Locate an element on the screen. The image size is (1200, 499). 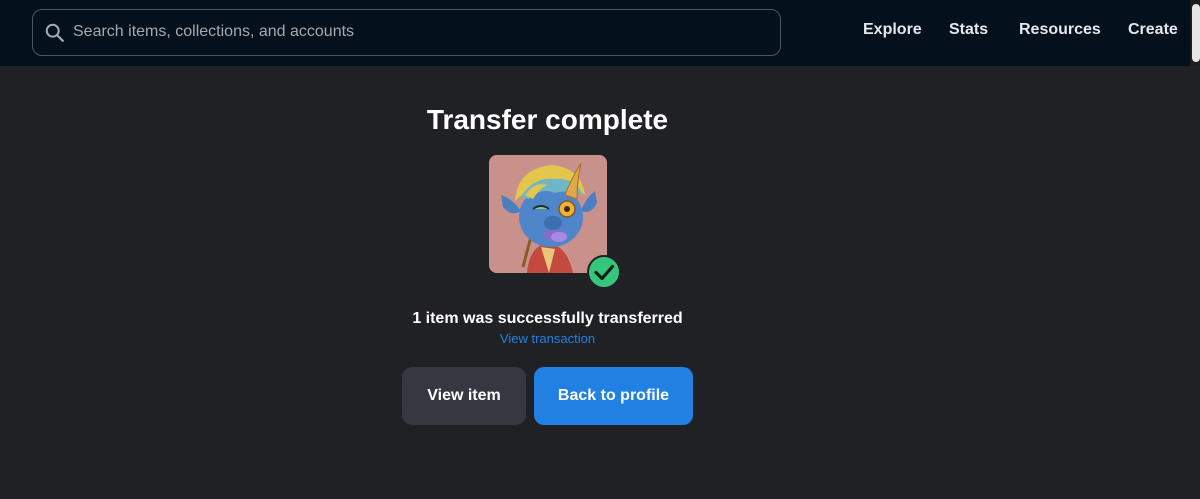
search-input is located at coordinates (418, 32).